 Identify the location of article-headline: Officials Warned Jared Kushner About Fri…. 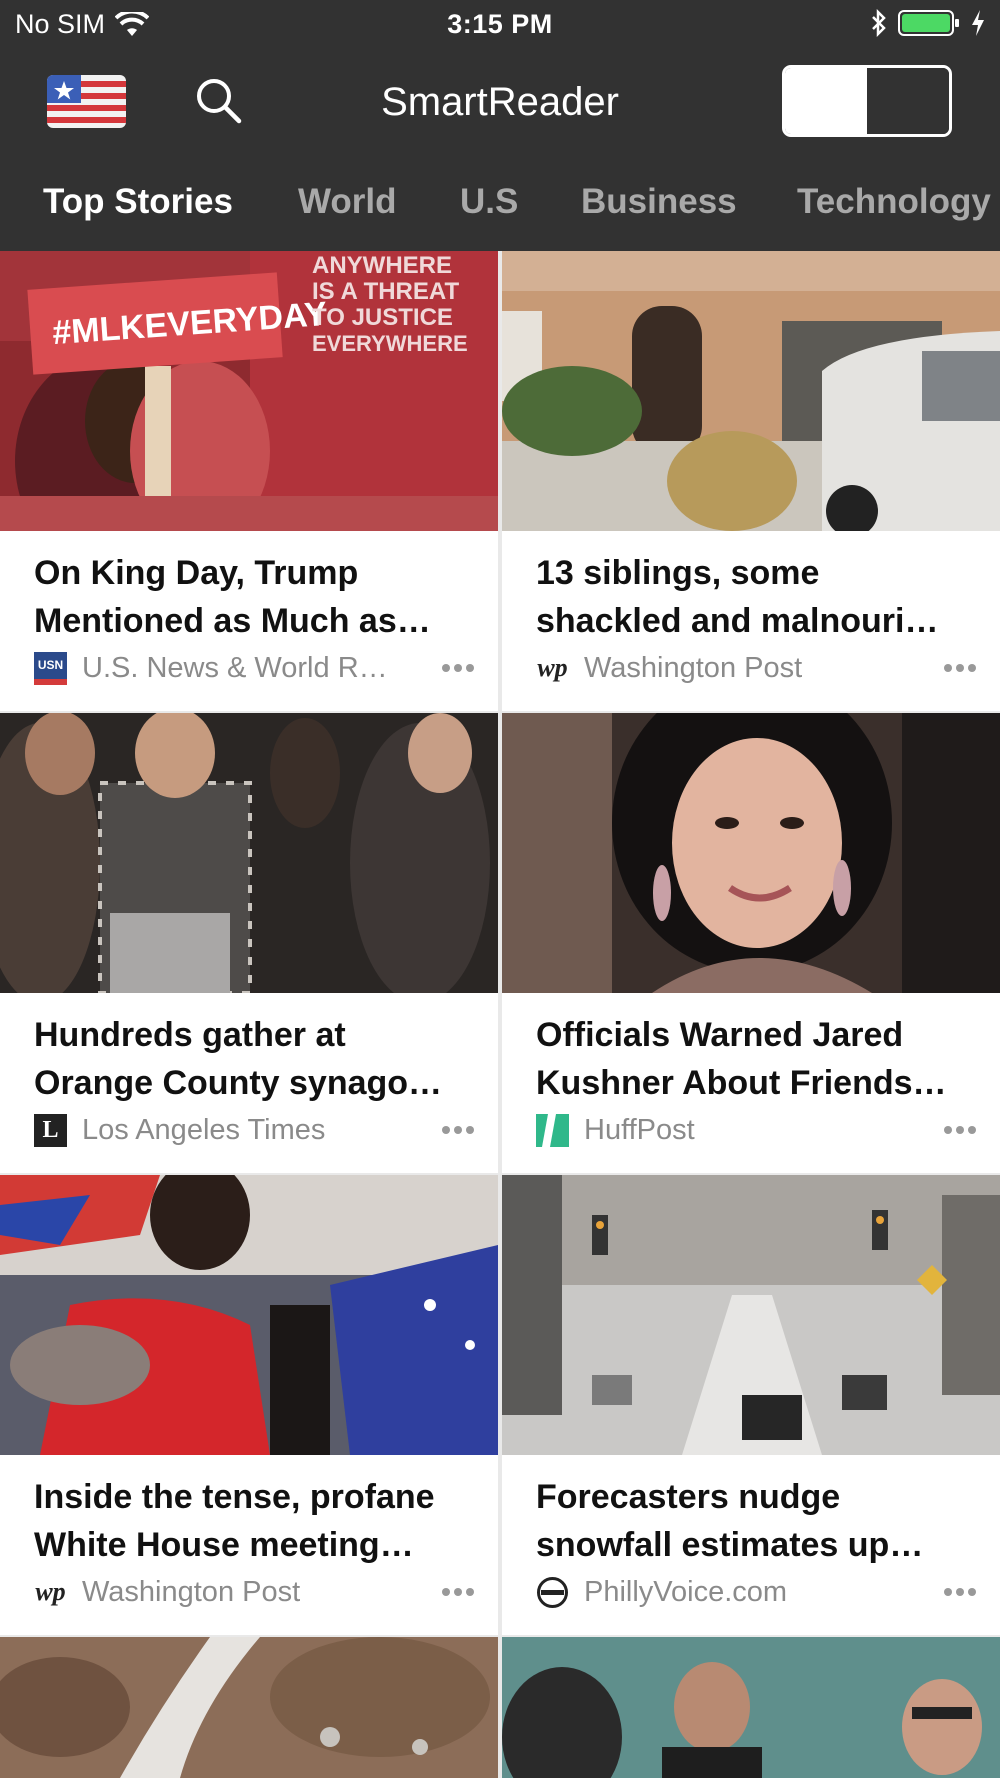
(741, 1059).